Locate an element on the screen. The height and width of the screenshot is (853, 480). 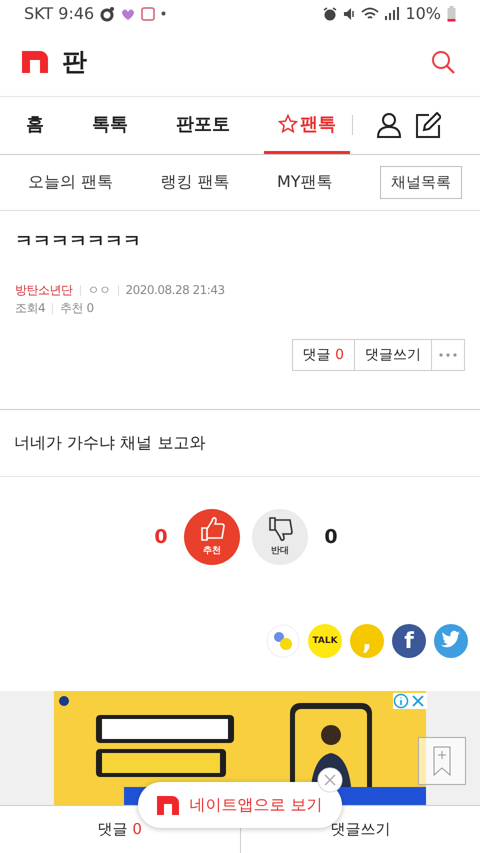
alarm-icon is located at coordinates (330, 13).